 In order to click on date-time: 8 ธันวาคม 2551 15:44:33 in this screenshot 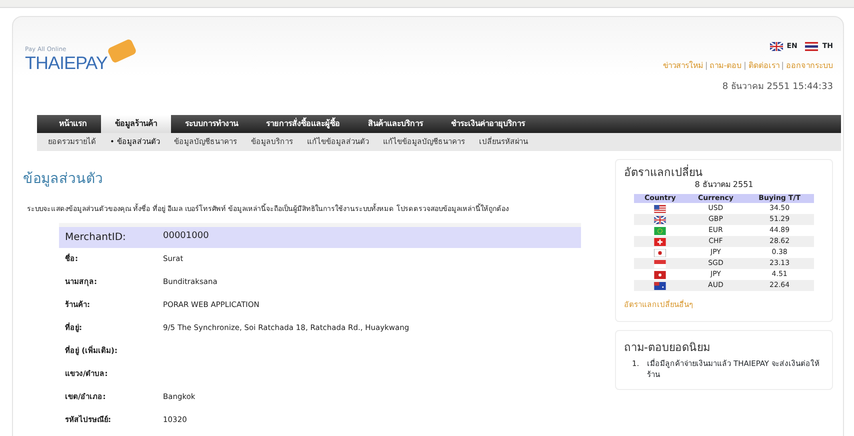, I will do `click(777, 87)`.